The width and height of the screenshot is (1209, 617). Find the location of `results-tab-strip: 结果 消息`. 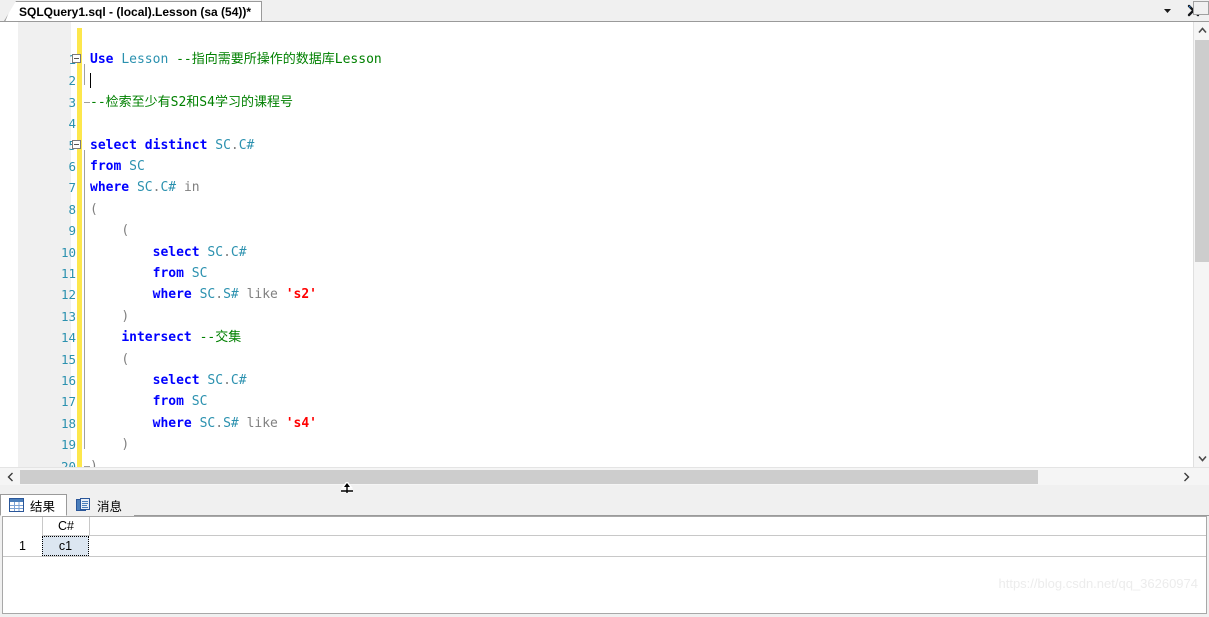

results-tab-strip: 结果 消息 is located at coordinates (604, 504).